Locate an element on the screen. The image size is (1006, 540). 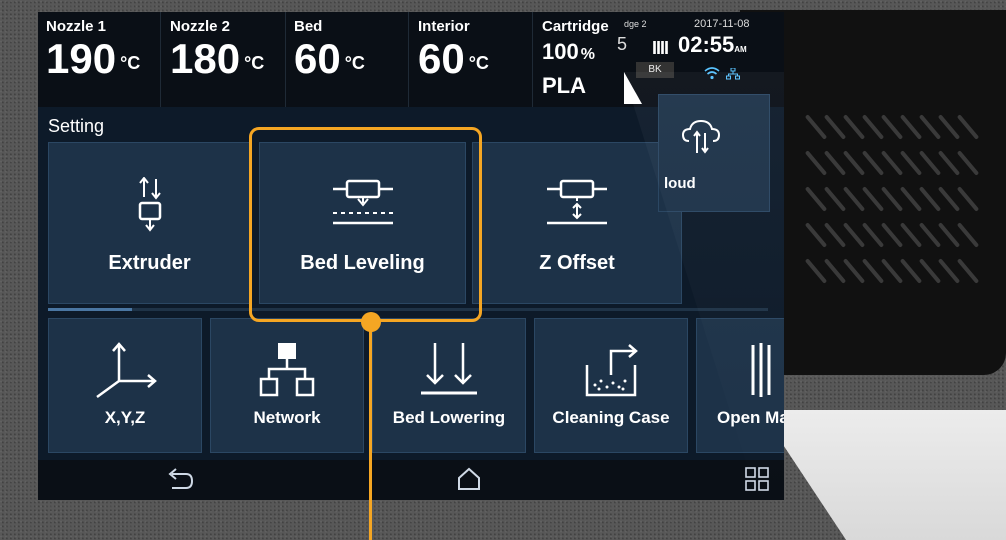
clock: 02:55AM is located at coordinates (712, 45).